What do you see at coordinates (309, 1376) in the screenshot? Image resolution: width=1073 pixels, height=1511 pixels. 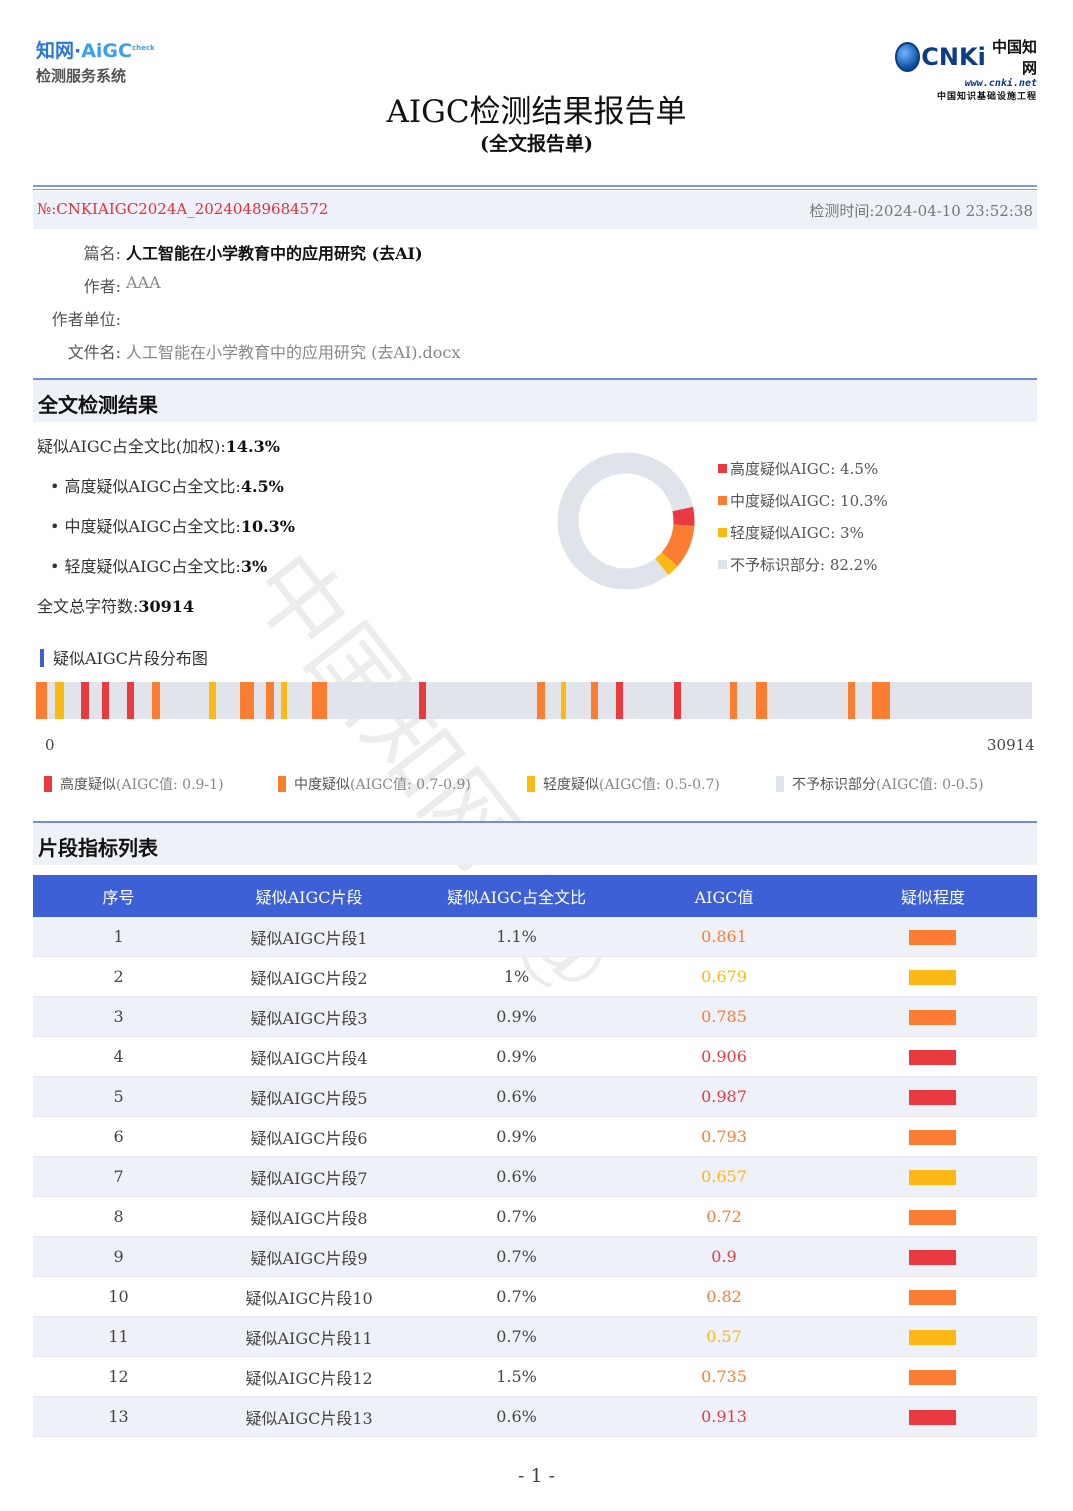 I see `cell-segment-name: 疑似AIGC片段12` at bounding box center [309, 1376].